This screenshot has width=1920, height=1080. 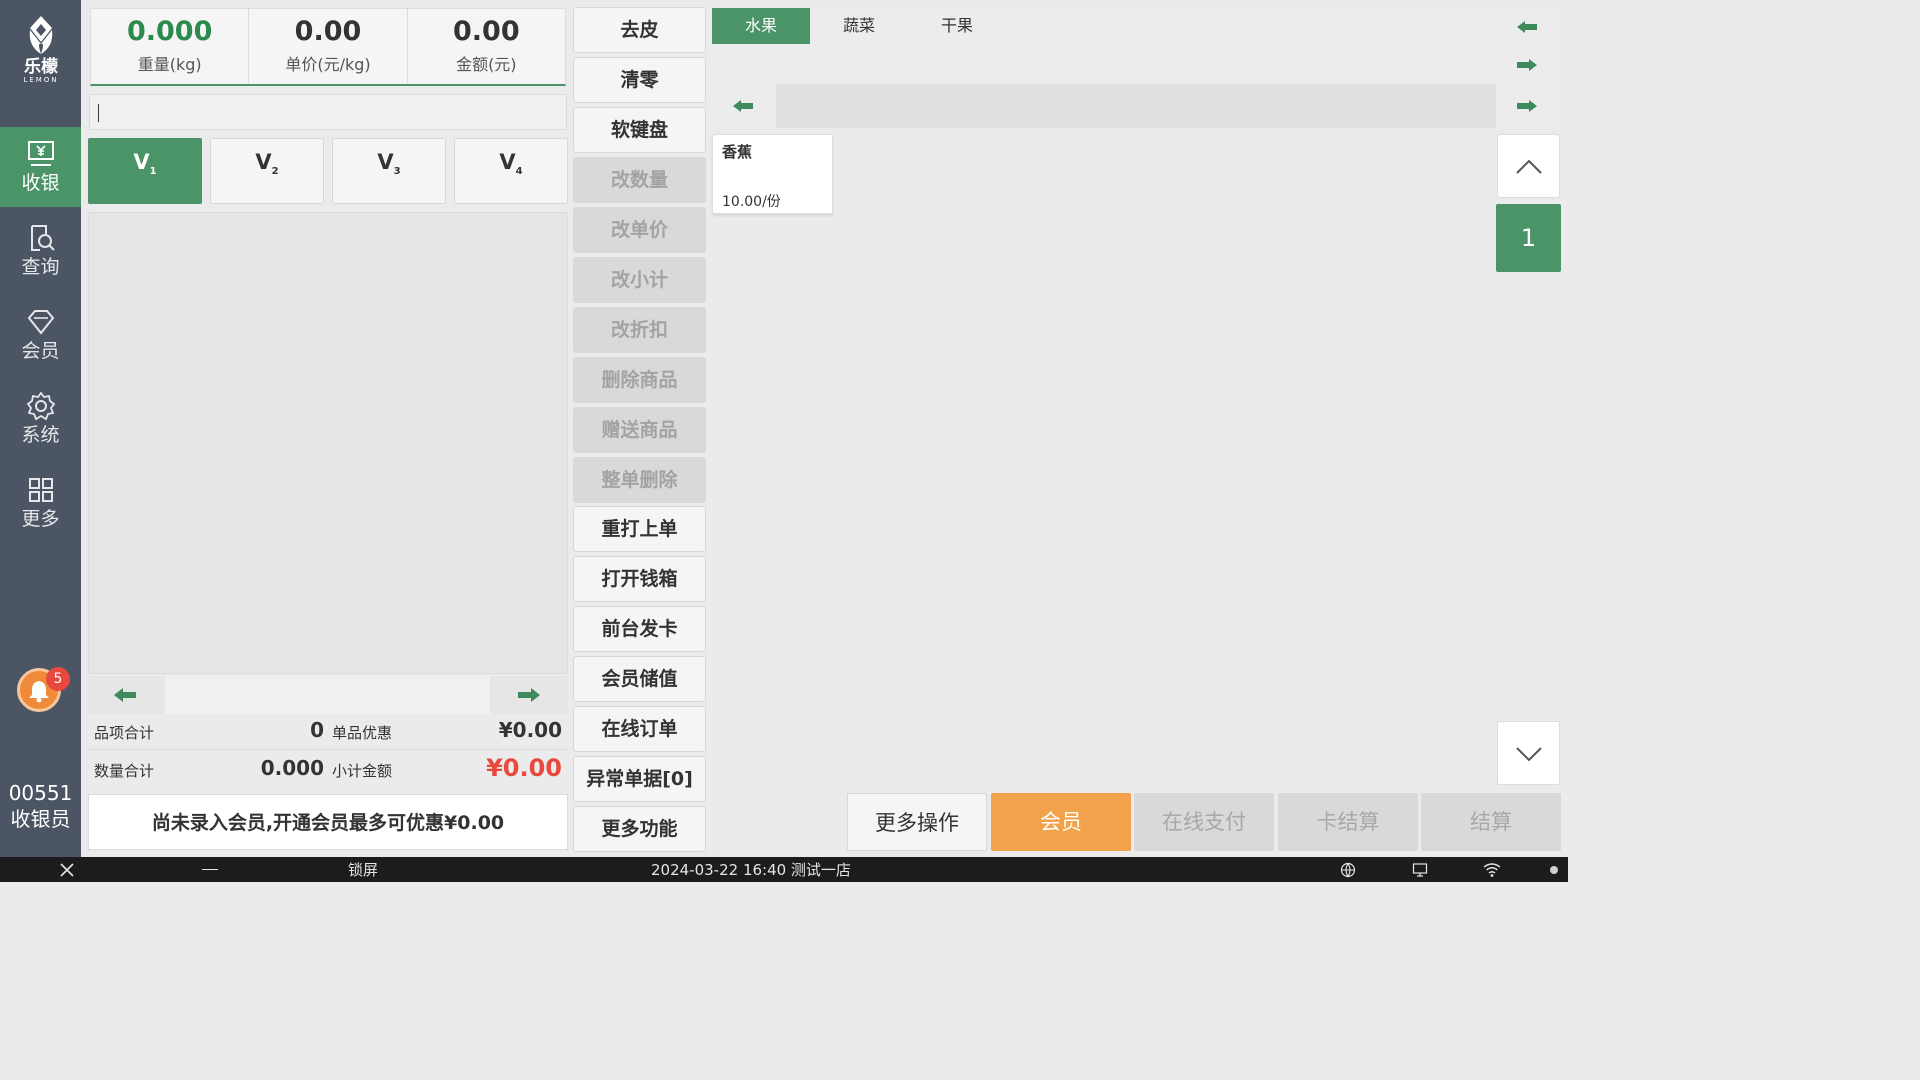 What do you see at coordinates (67, 873) in the screenshot?
I see `close-icon` at bounding box center [67, 873].